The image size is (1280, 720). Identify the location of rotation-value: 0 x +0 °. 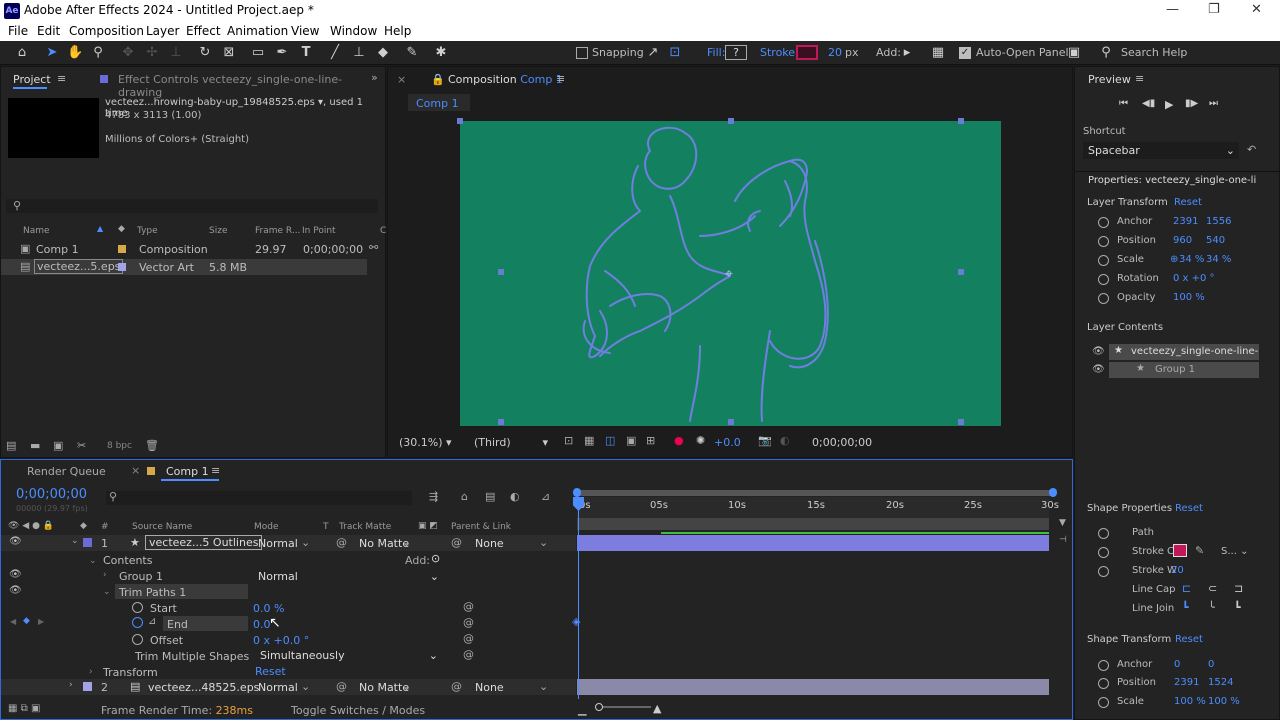
(1194, 278).